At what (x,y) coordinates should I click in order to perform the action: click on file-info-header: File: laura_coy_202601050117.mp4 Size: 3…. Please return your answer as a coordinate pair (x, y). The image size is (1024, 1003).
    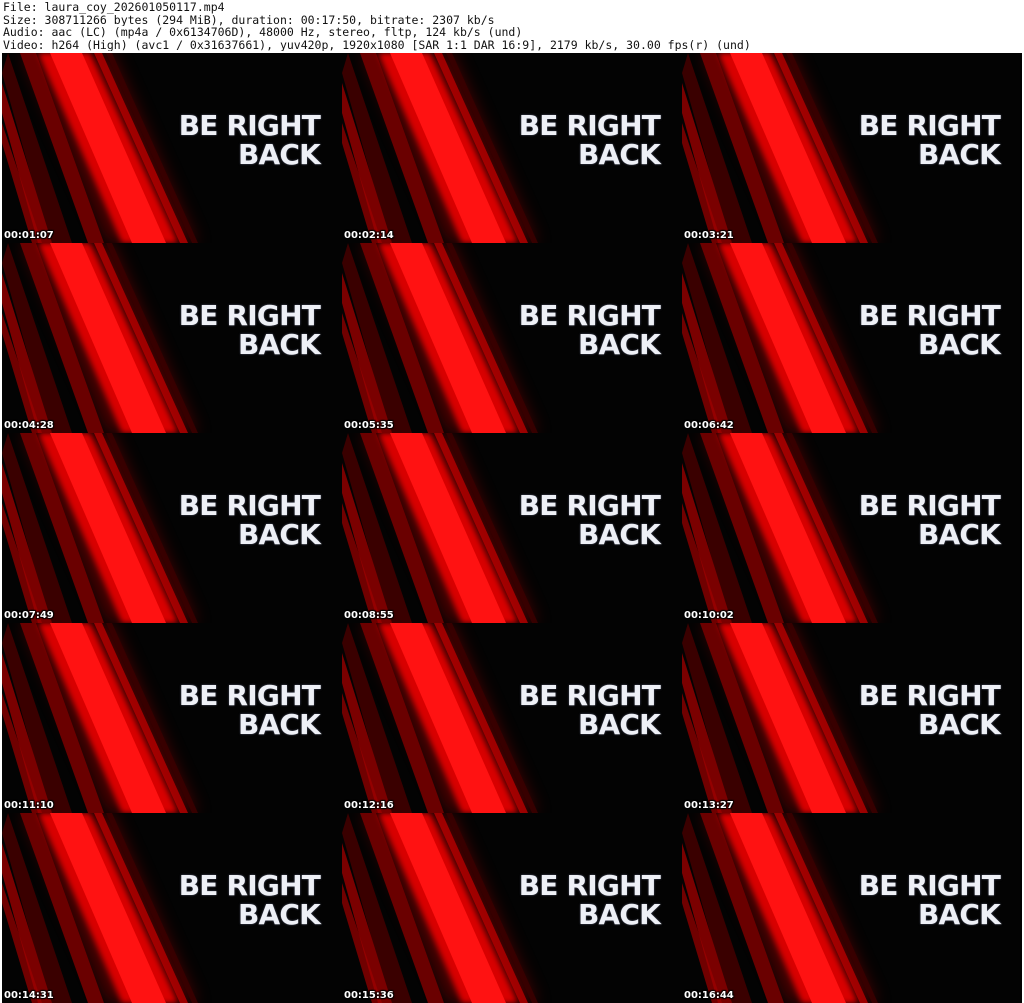
    Looking at the image, I should click on (512, 26).